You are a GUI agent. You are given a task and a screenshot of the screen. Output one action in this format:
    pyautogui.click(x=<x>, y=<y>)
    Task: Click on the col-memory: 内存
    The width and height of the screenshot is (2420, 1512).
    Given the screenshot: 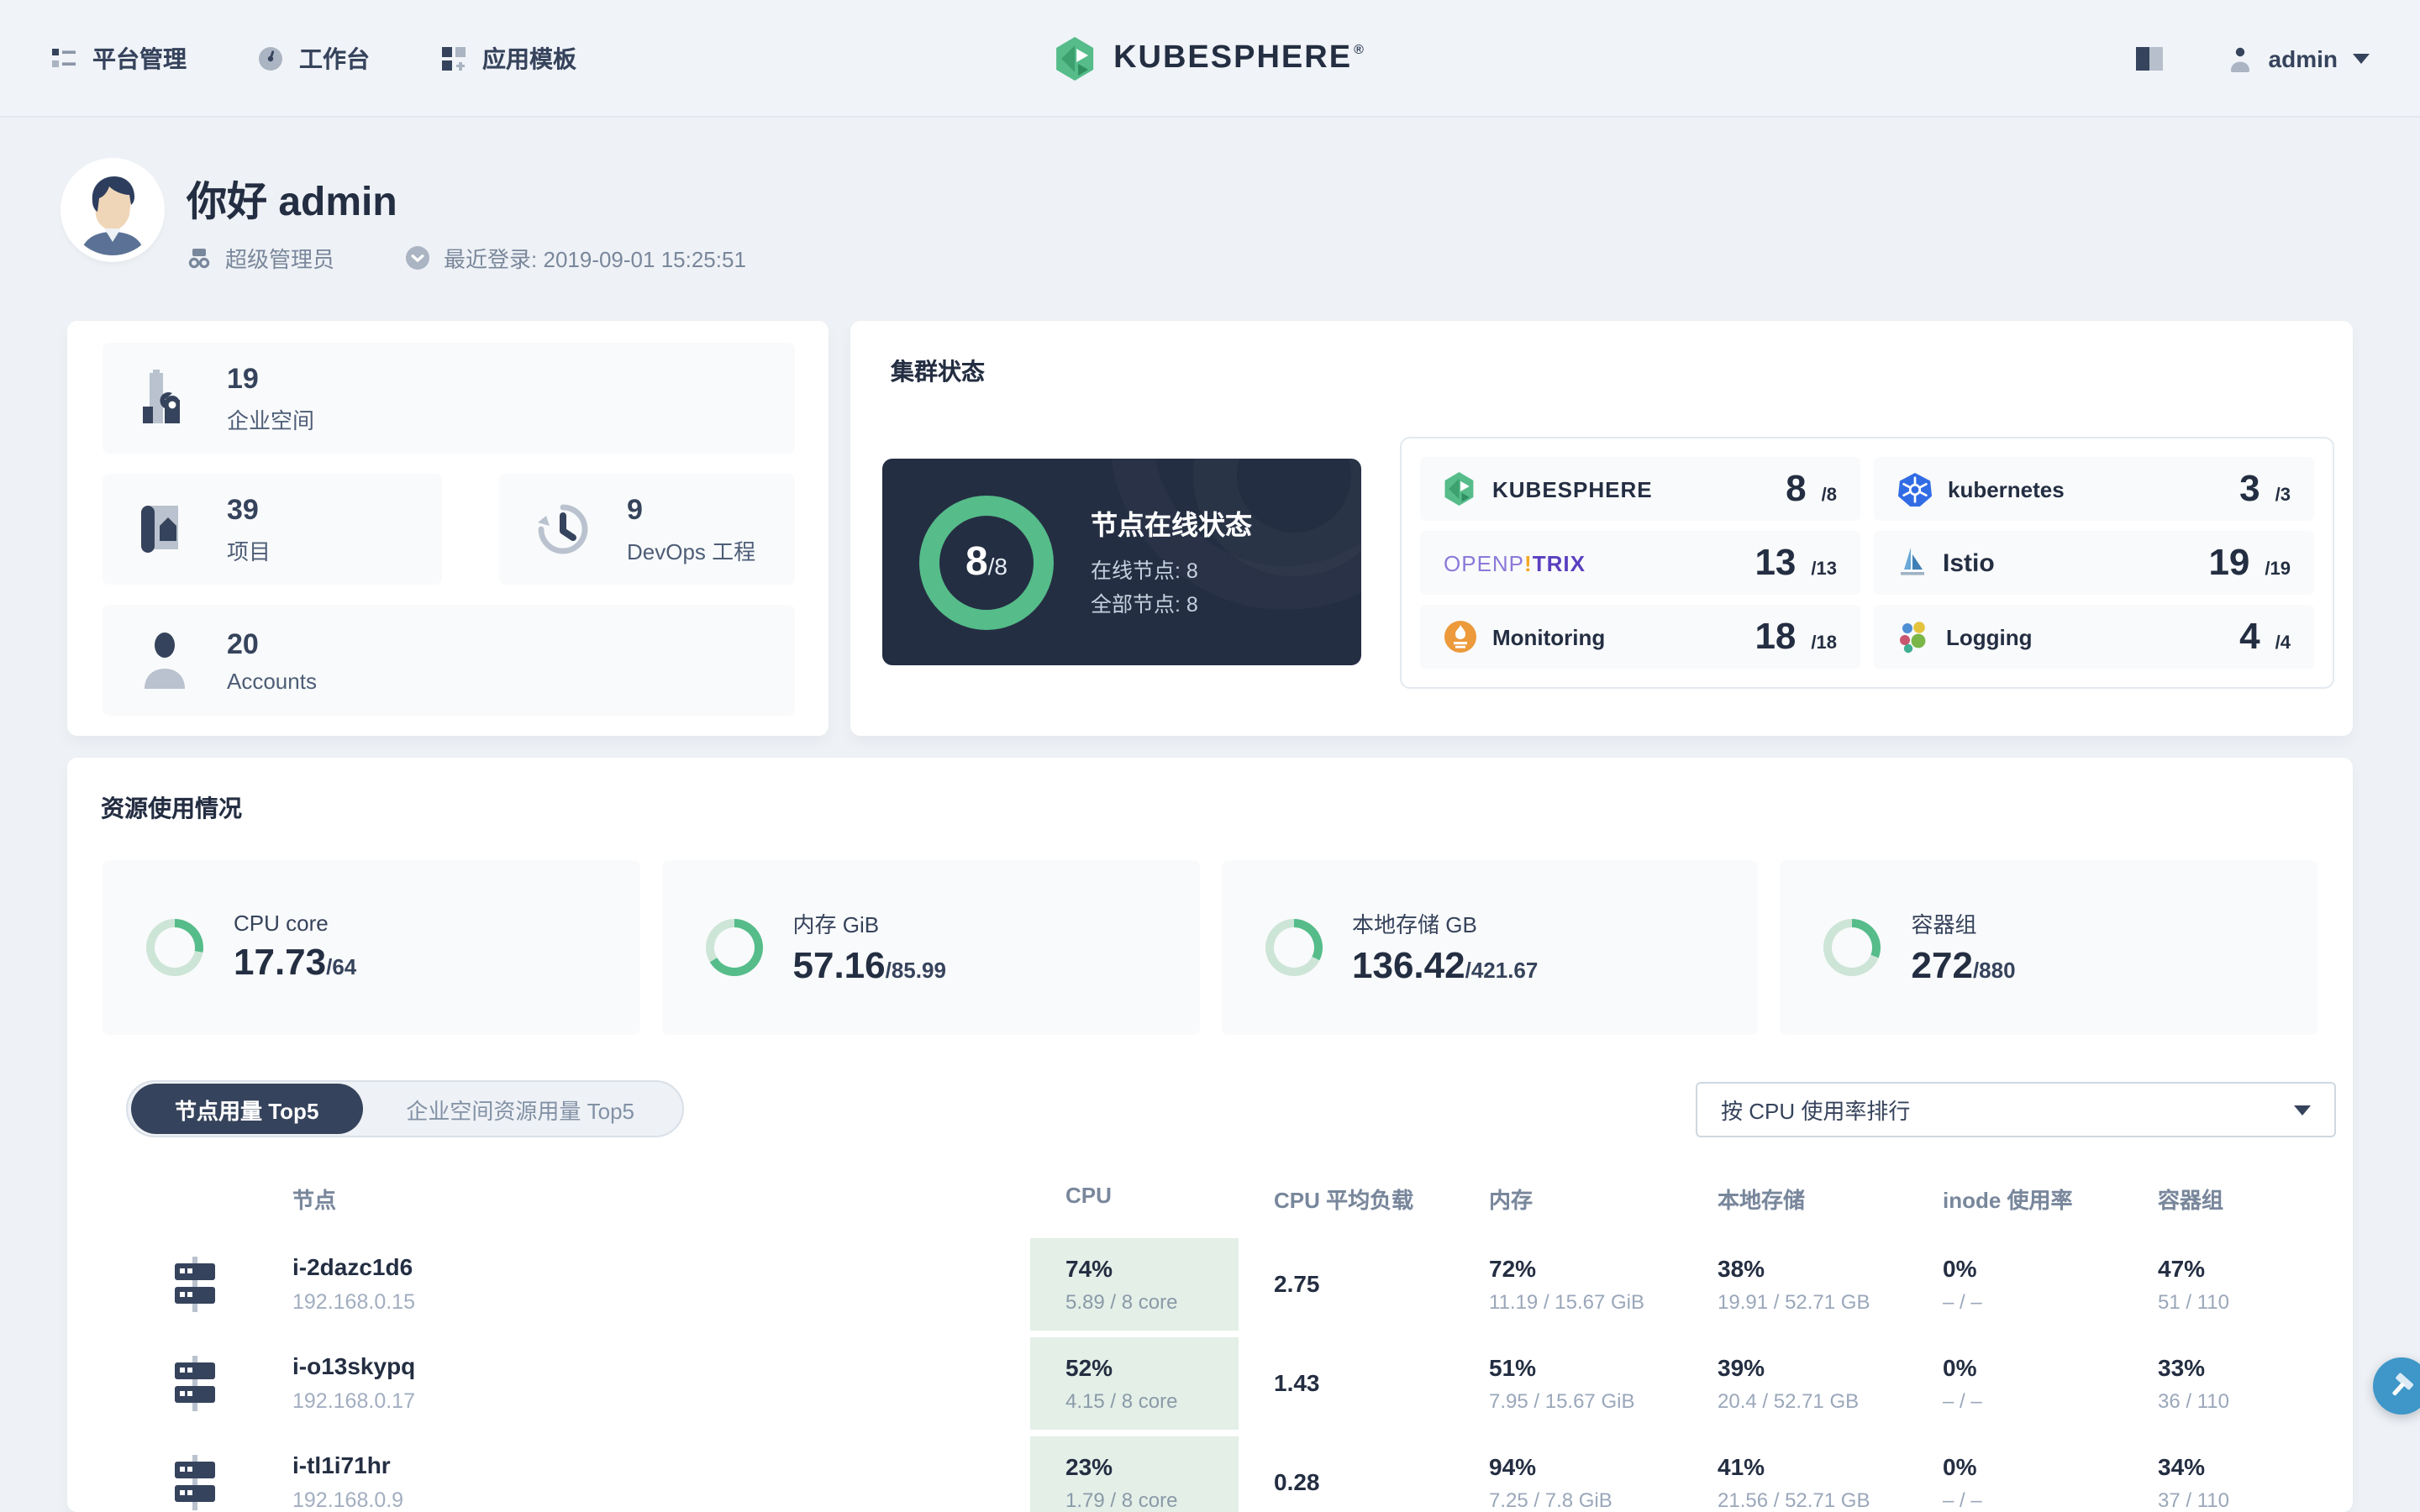 What is the action you would take?
    pyautogui.click(x=1511, y=1200)
    